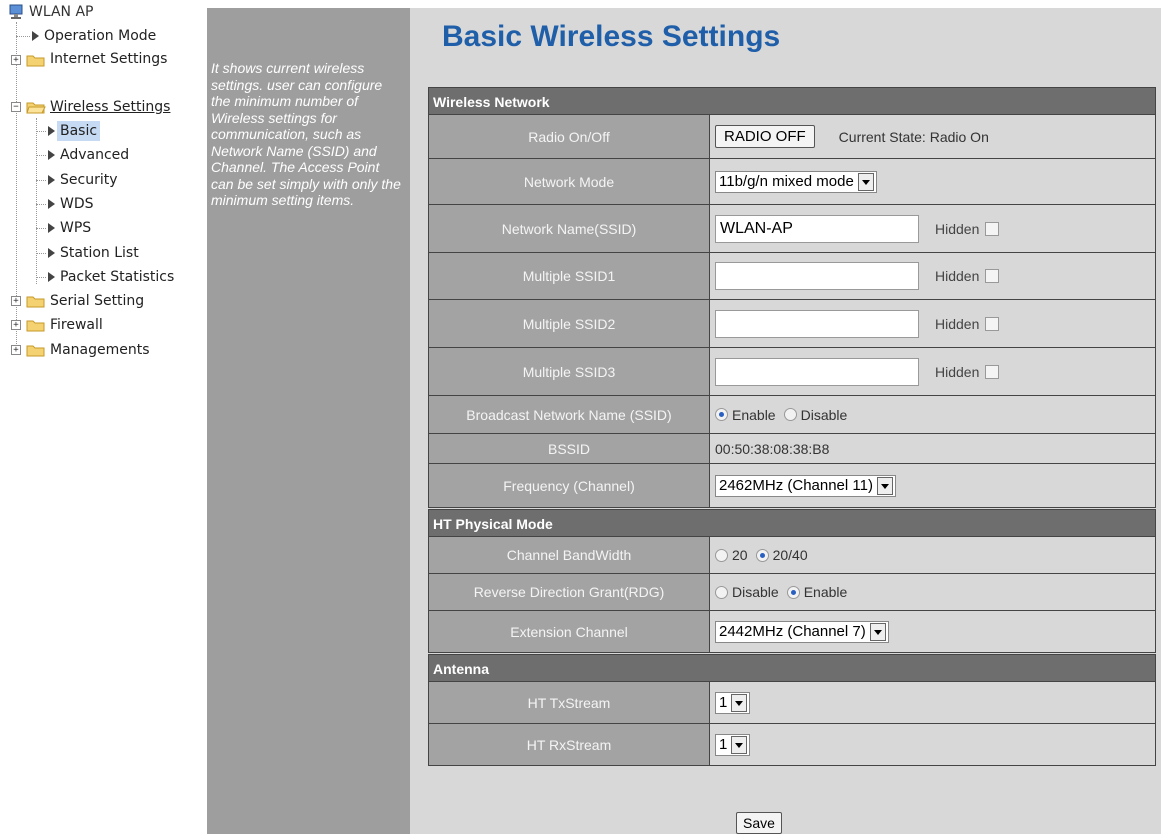 The width and height of the screenshot is (1161, 834). I want to click on frequency-value: 2462MHz (Channel 11), so click(796, 485).